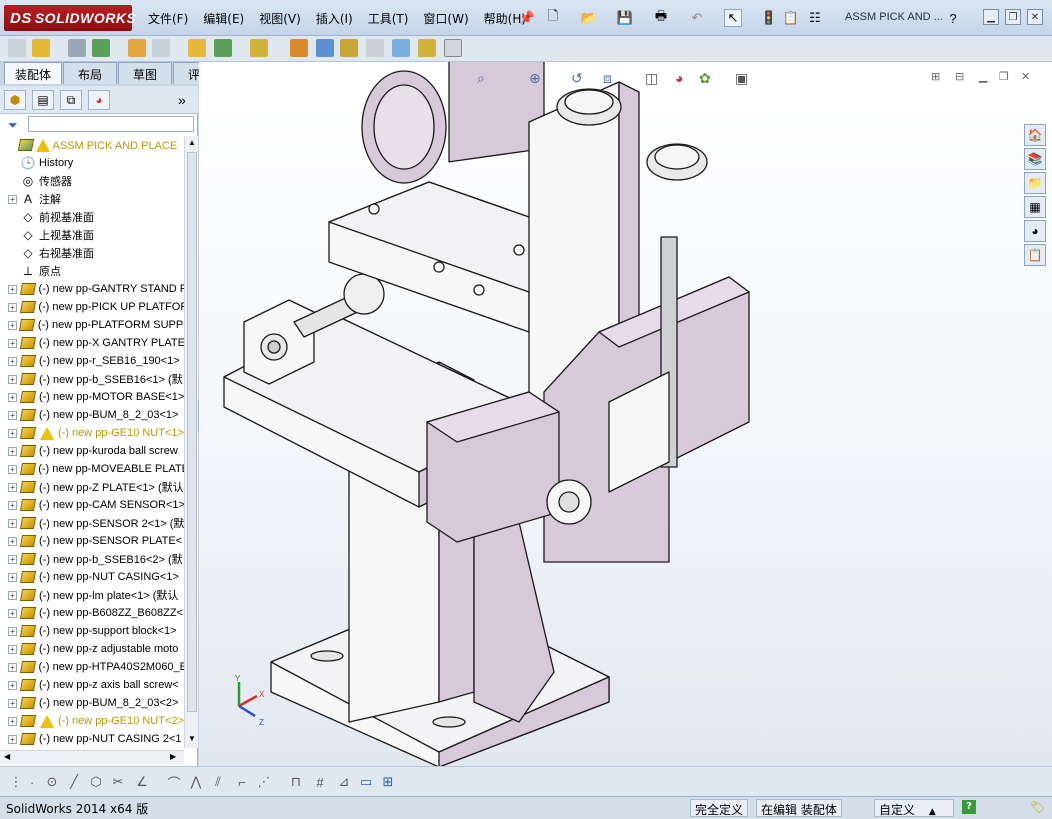 This screenshot has width=1052, height=819. Describe the element at coordinates (92, 433) in the screenshot. I see `tree-item: + (-) new pp-GE10 NUT<1>` at that location.